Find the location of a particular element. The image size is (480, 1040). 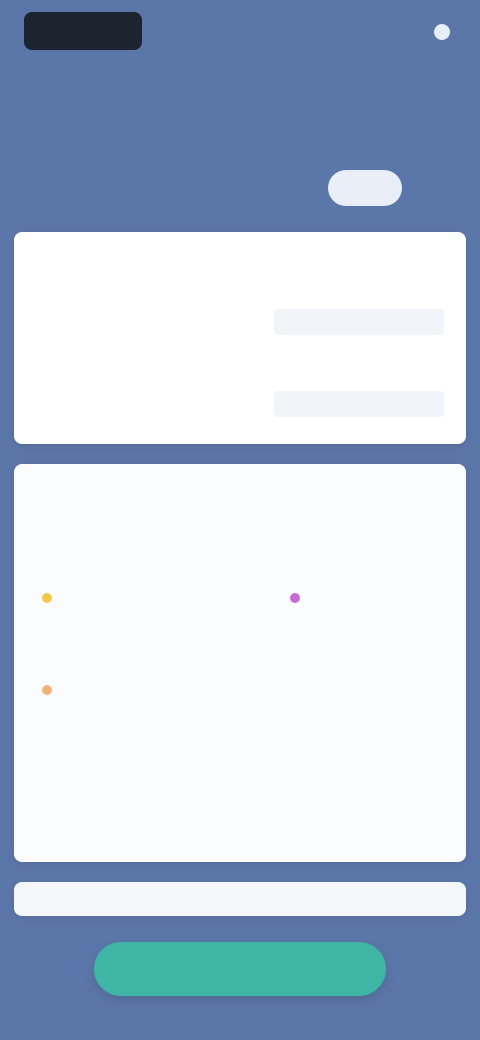

purple-dot-icon is located at coordinates (295, 598).